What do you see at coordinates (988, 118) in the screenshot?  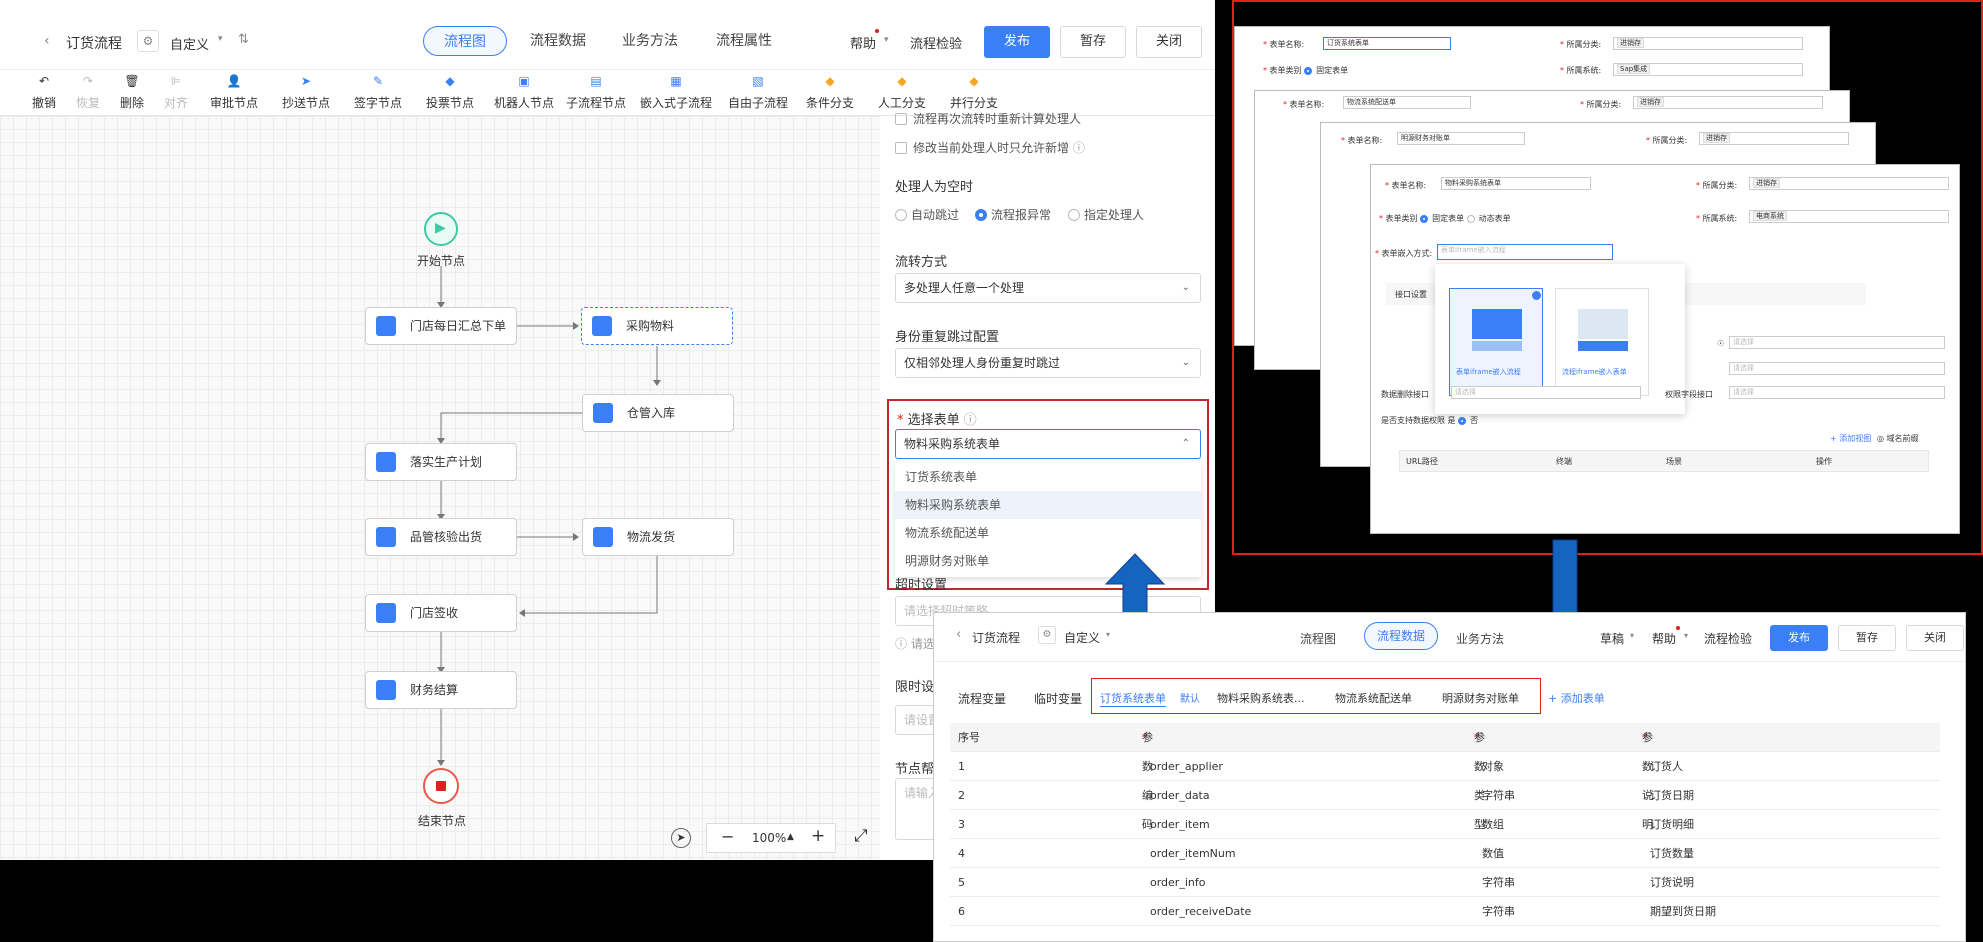 I see `option-recalc: 流程再次流转时重新计算处理人` at bounding box center [988, 118].